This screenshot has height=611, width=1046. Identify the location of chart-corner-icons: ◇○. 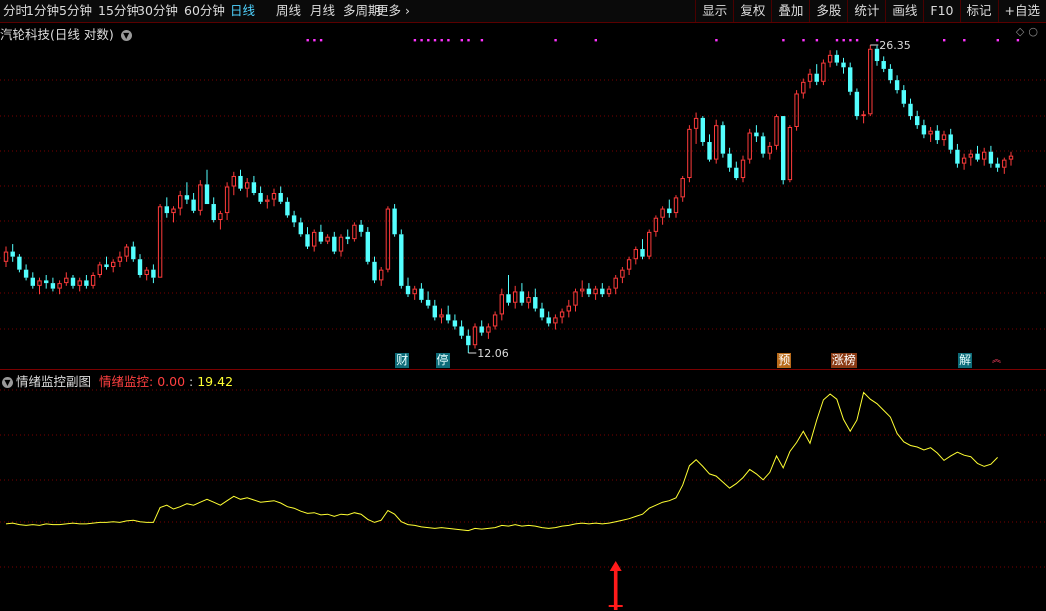
(1029, 31).